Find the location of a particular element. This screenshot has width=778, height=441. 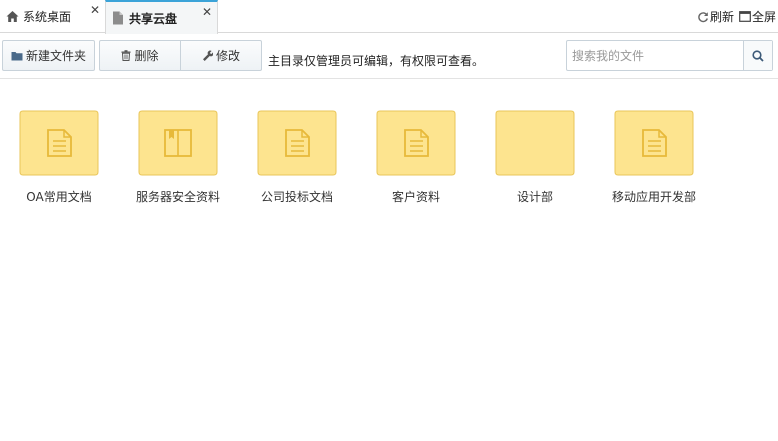

new-folder-label: 新建文件夹 is located at coordinates (55, 56).